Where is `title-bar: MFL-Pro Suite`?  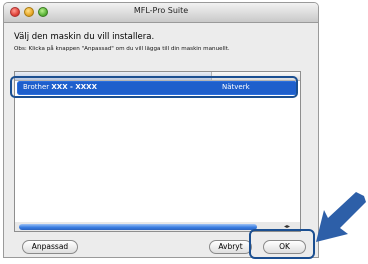 title-bar: MFL-Pro Suite is located at coordinates (161, 13).